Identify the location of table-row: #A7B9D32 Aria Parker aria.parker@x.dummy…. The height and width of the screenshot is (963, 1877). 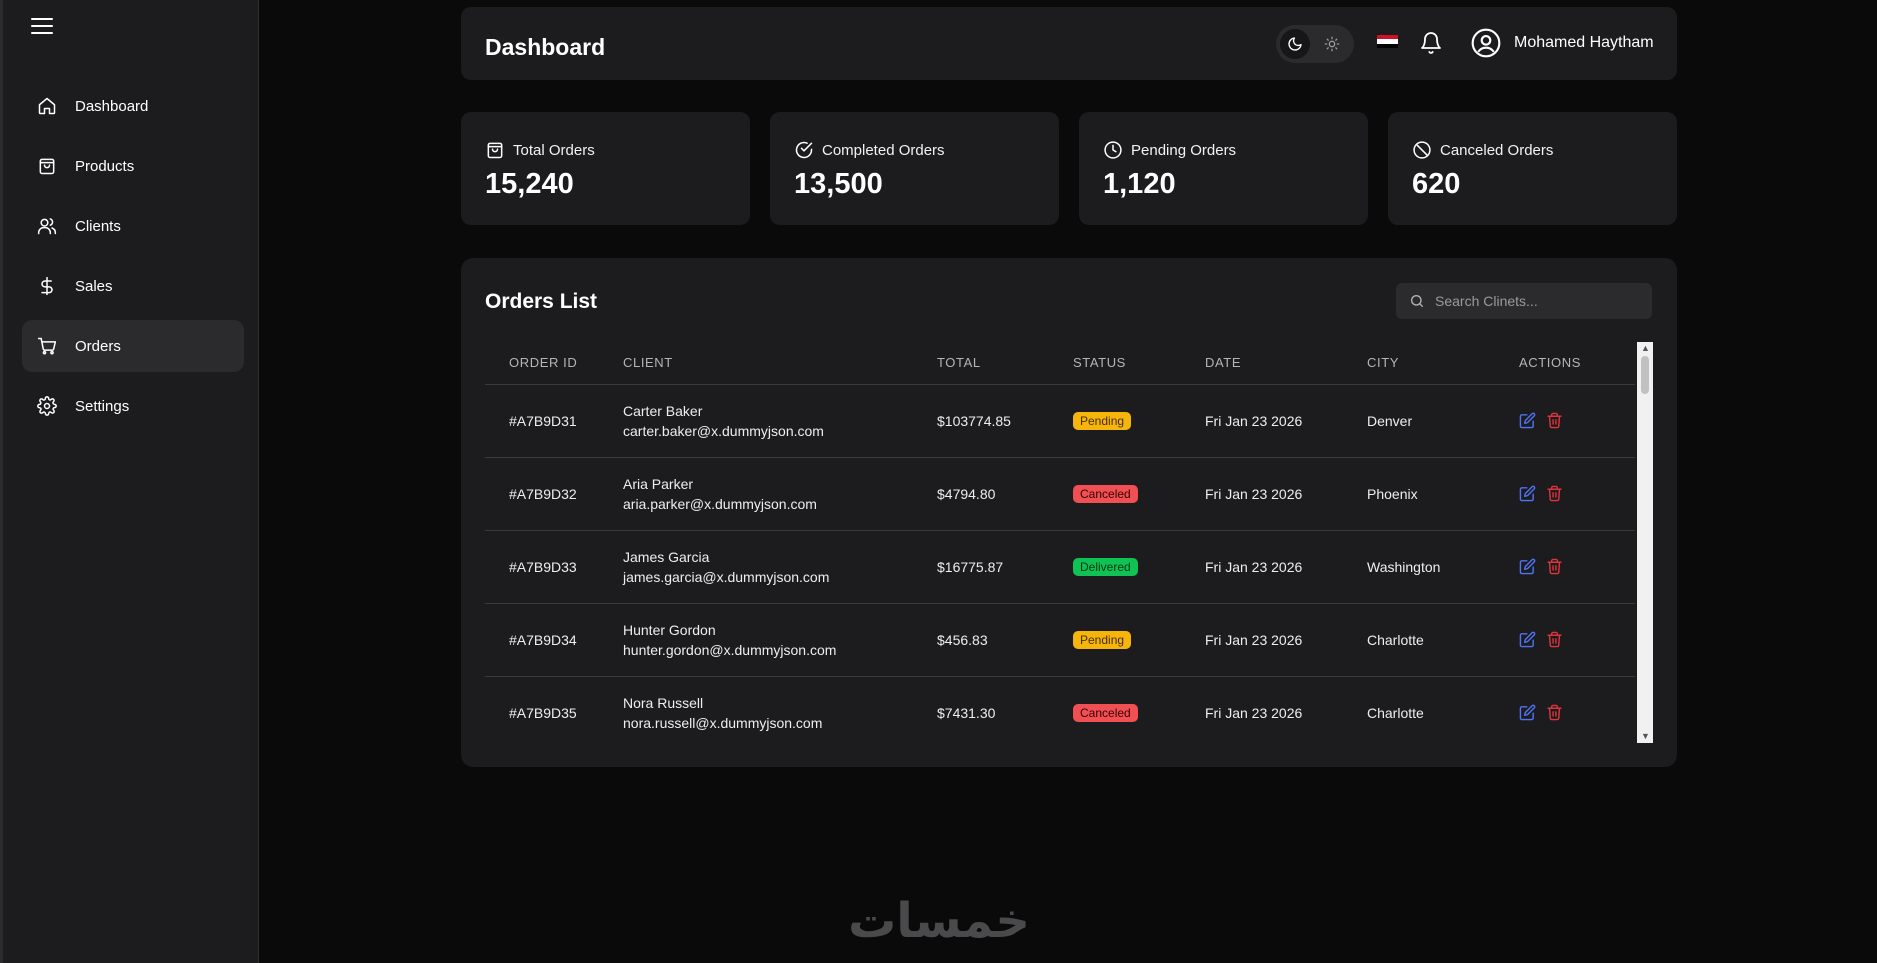
(1060, 494).